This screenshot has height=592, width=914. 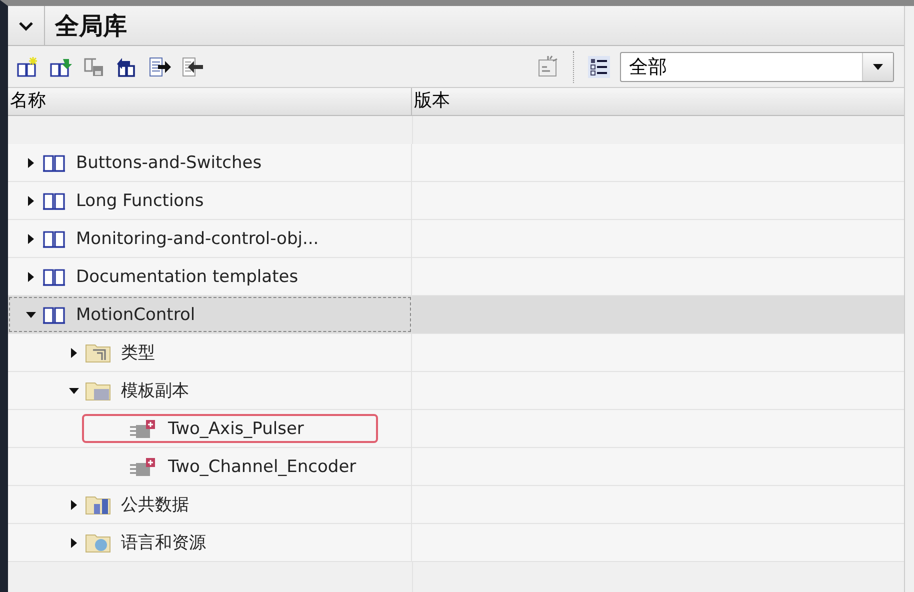 I want to click on tree-item-label: Buttons-and-Switches, so click(x=169, y=162).